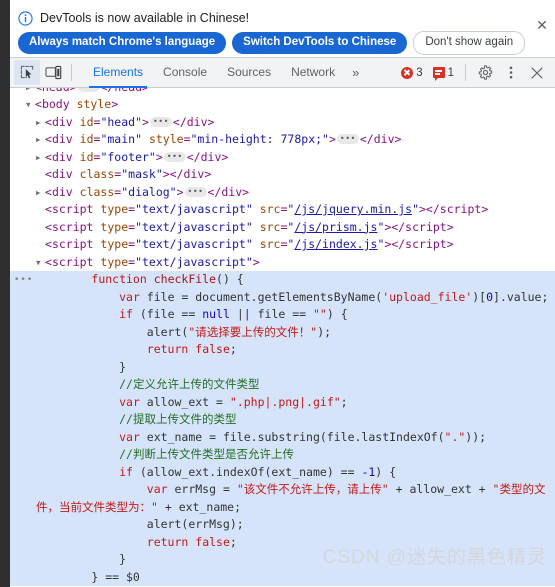 This screenshot has width=555, height=587. What do you see at coordinates (485, 72) in the screenshot?
I see `gear-icon` at bounding box center [485, 72].